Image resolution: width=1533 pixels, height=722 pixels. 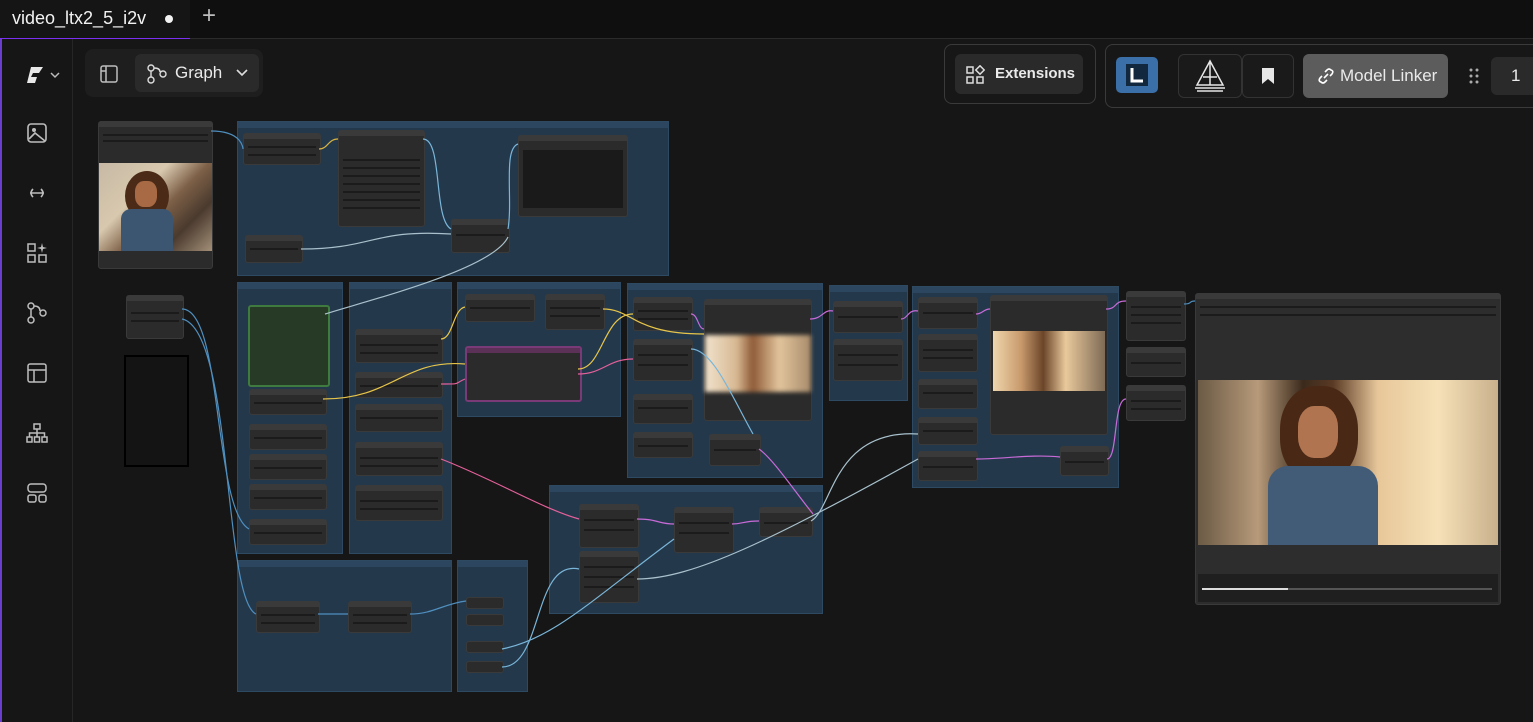 What do you see at coordinates (169, 19) in the screenshot?
I see `unsaved-dot-icon` at bounding box center [169, 19].